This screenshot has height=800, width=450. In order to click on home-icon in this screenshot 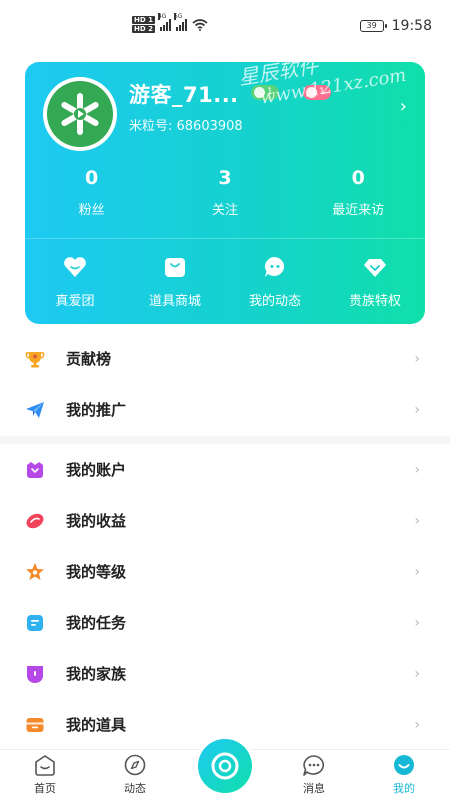, I will do `click(45, 765)`.